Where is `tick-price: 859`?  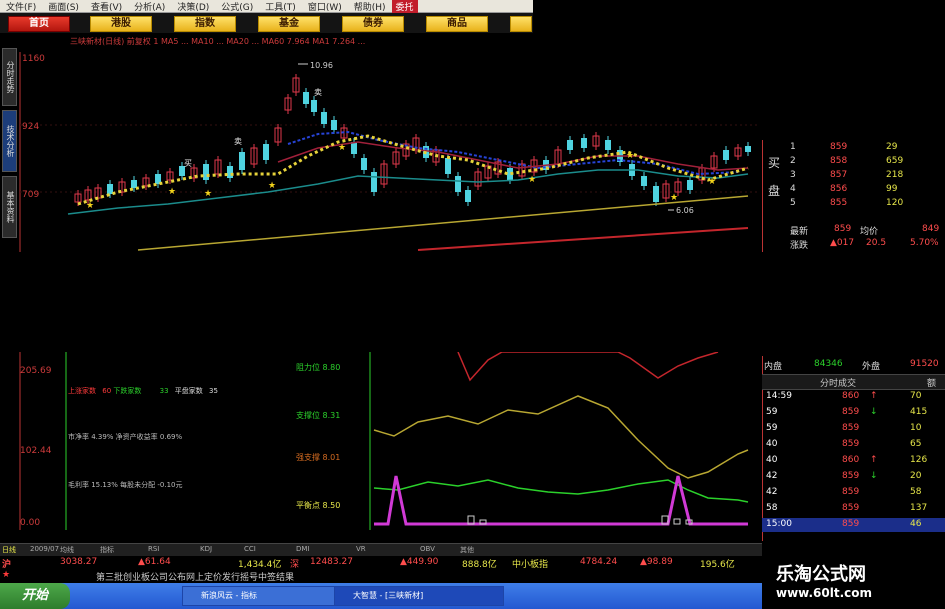
tick-price: 859 is located at coordinates (851, 412).